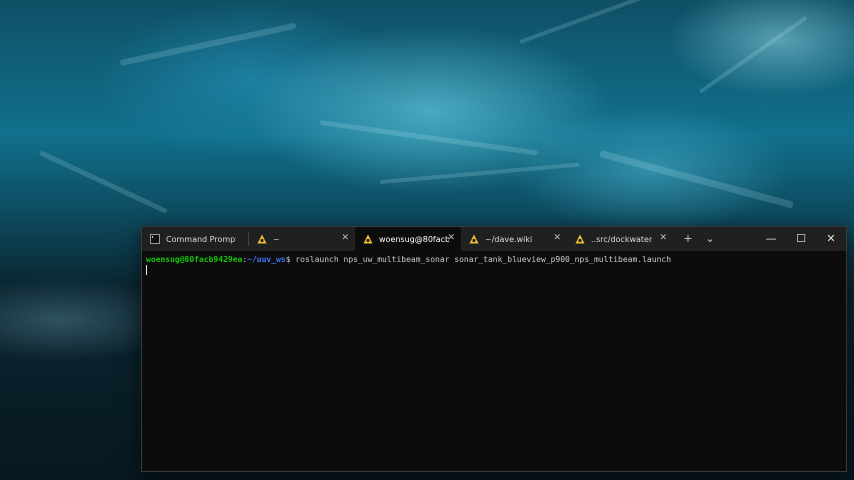 Image resolution: width=854 pixels, height=480 pixels. Describe the element at coordinates (266, 259) in the screenshot. I see `prompt-path: ~/uuv_ws` at that location.